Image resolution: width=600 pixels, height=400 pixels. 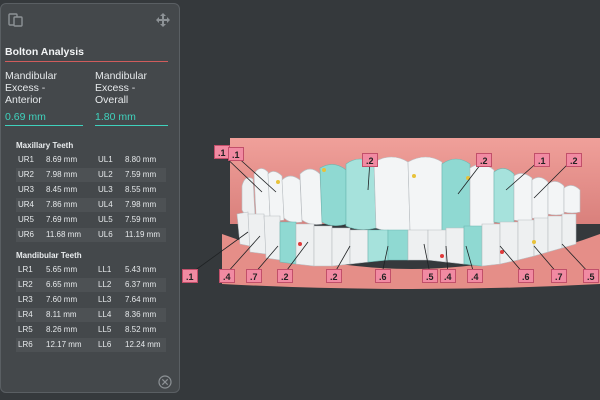 What do you see at coordinates (141, 159) in the screenshot?
I see `tooth-width: 8.80 mm` at bounding box center [141, 159].